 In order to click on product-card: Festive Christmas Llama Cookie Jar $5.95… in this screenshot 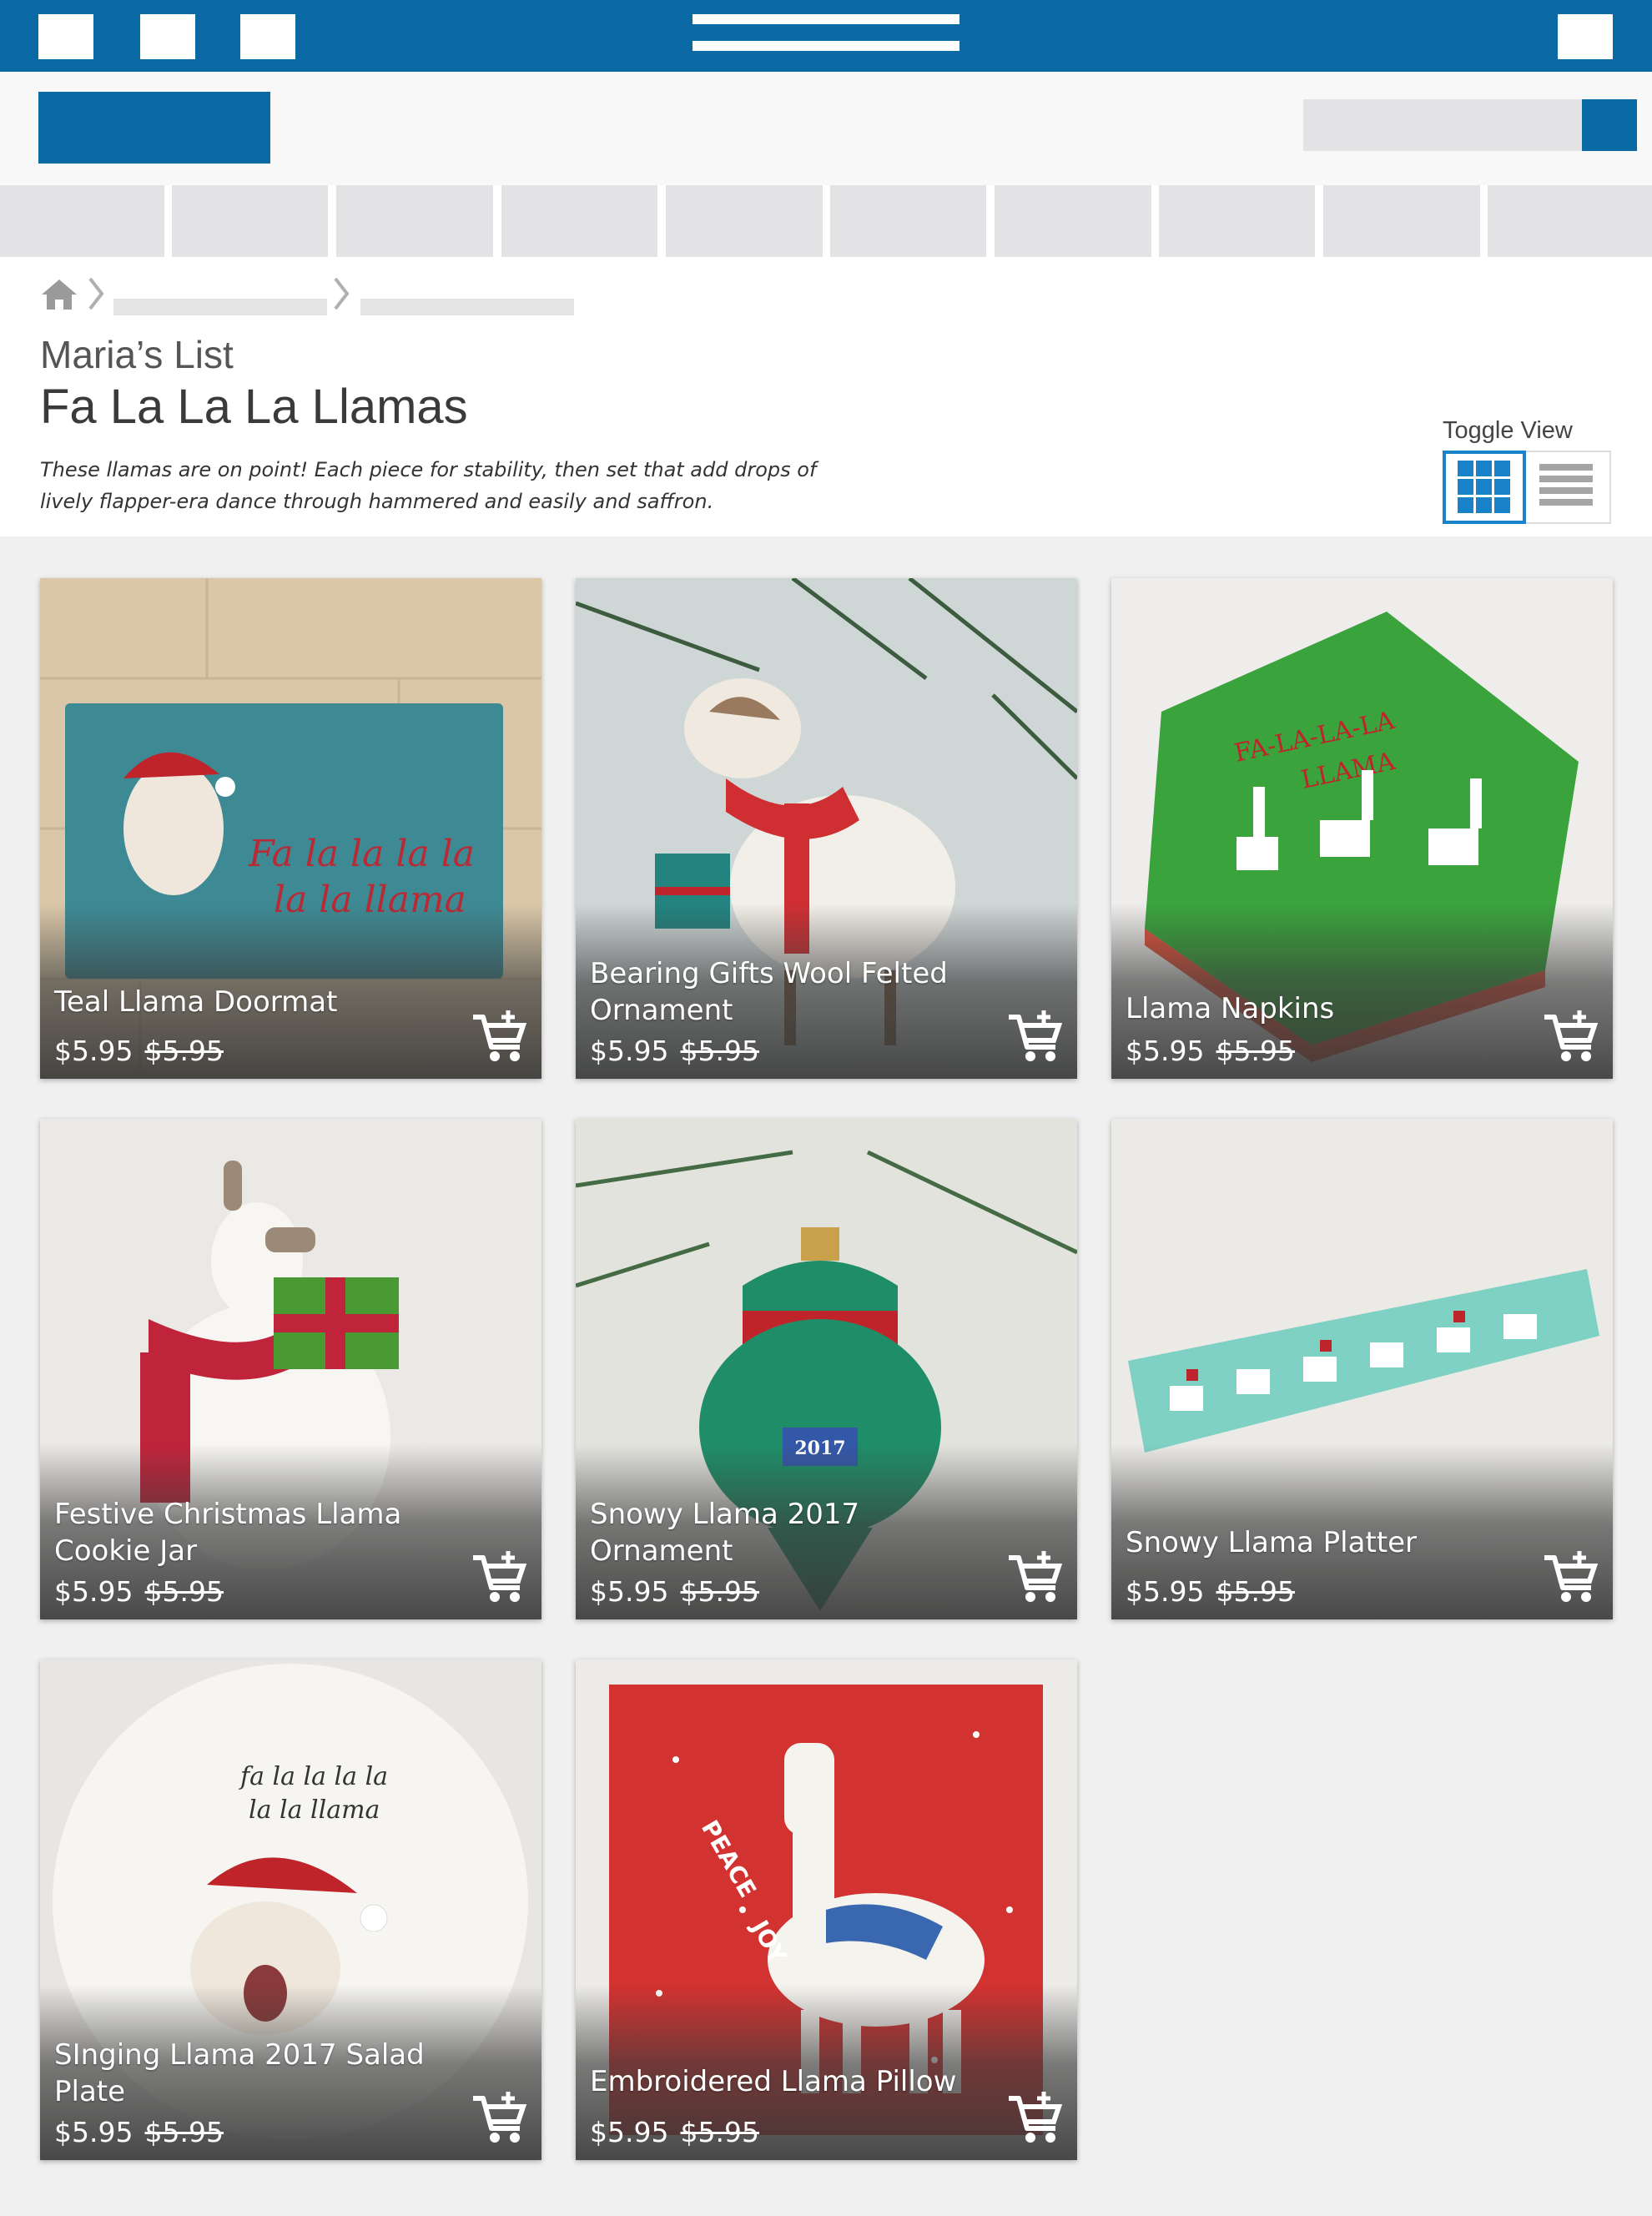, I will do `click(291, 1369)`.